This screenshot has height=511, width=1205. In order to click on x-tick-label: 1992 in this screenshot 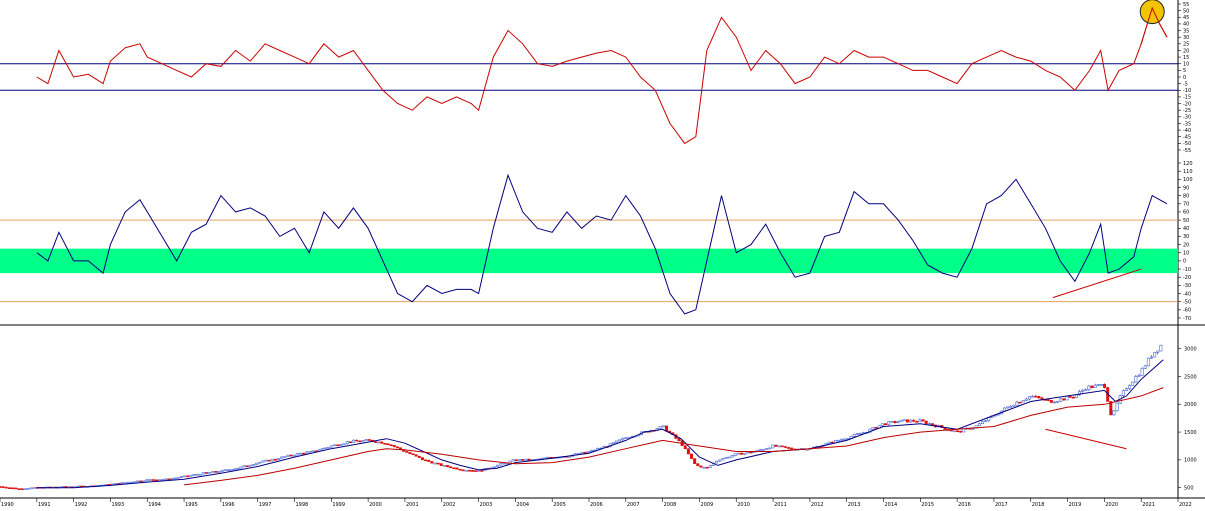, I will do `click(81, 504)`.